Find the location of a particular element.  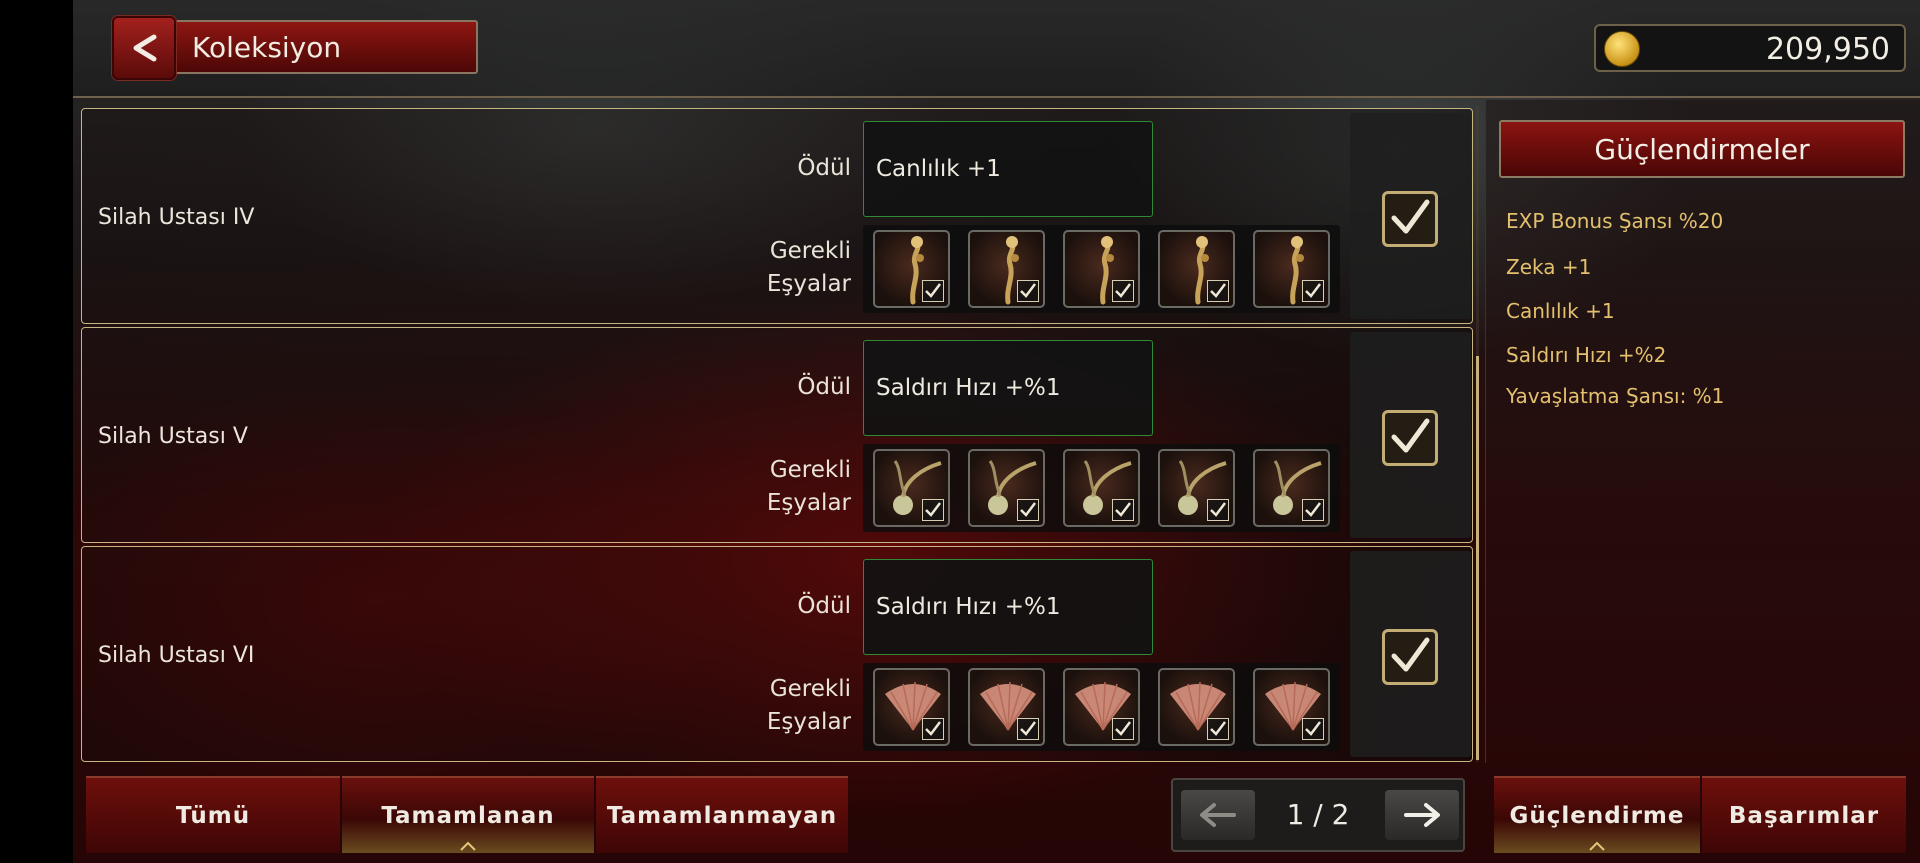

reward-box: Canlılık +1 is located at coordinates (1008, 169).